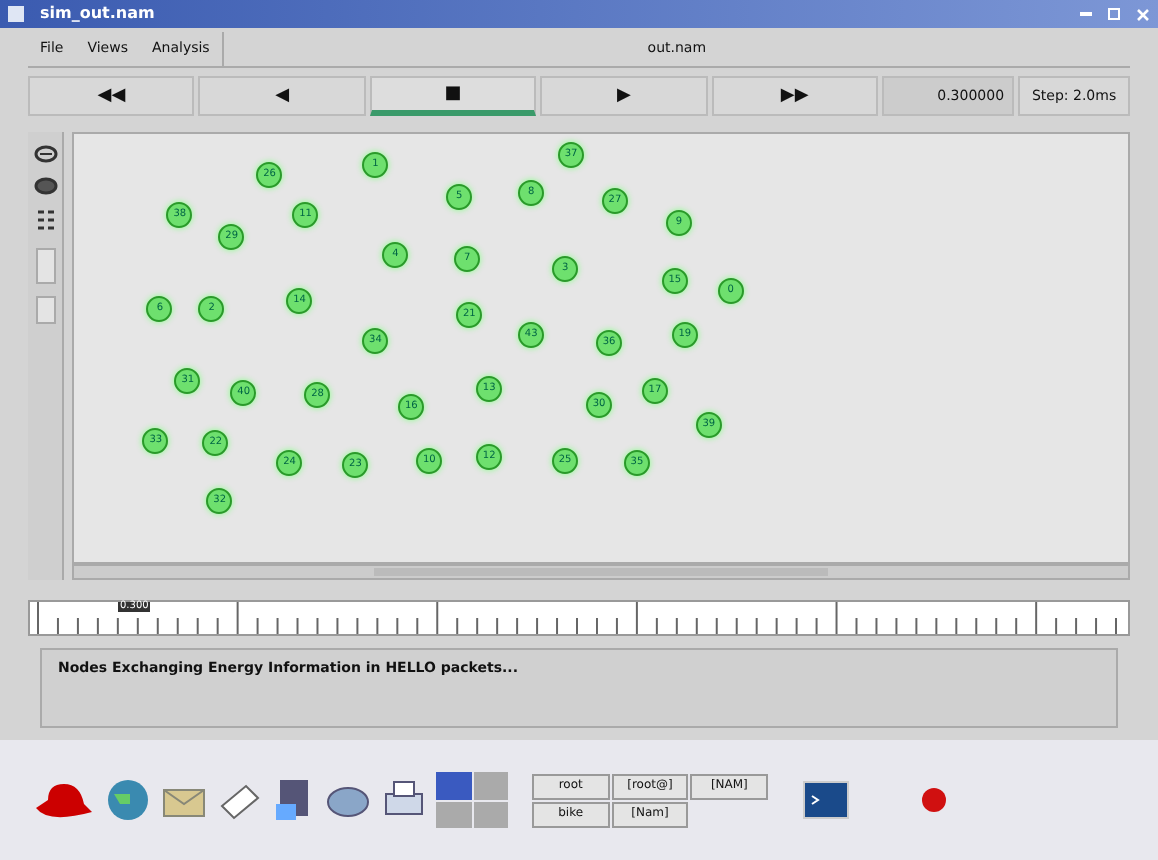 This screenshot has height=860, width=1158. Describe the element at coordinates (601, 572) in the screenshot. I see `horizontal-scrollbar` at that location.